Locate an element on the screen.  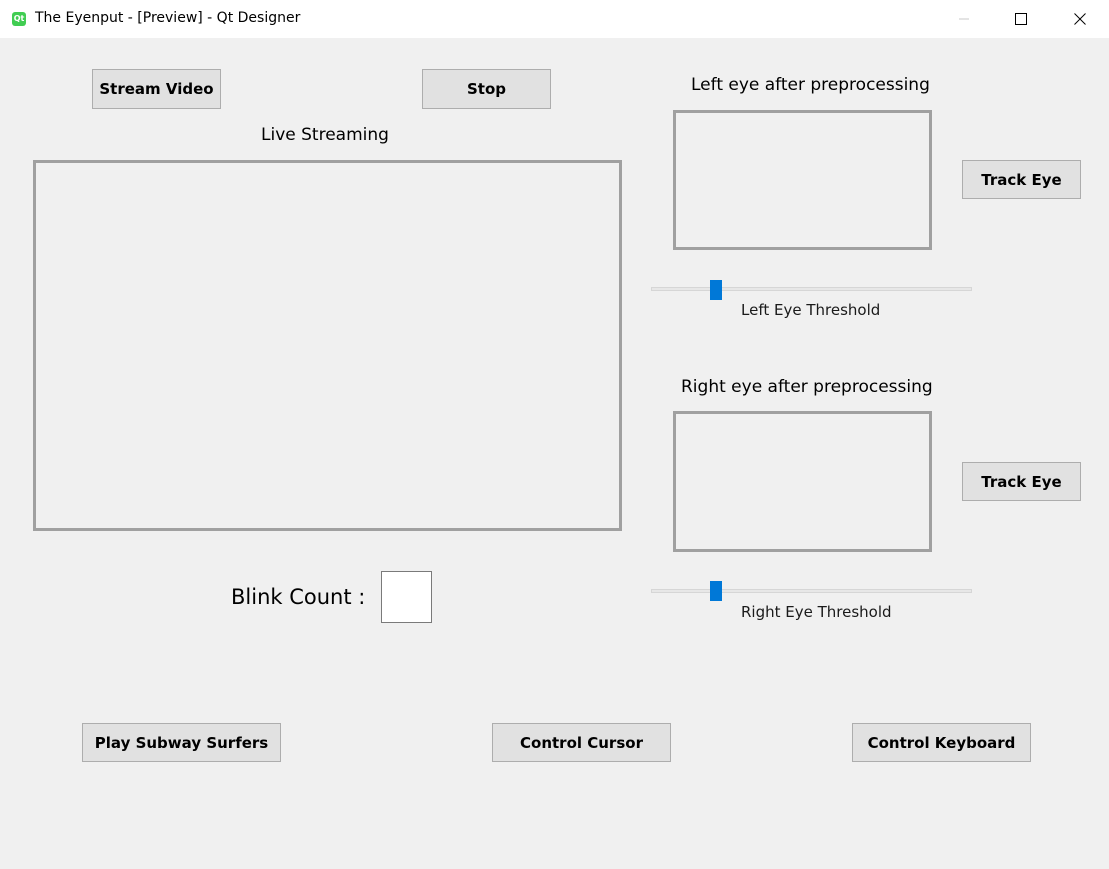
live-streaming-label: Live Streaming is located at coordinates (325, 135).